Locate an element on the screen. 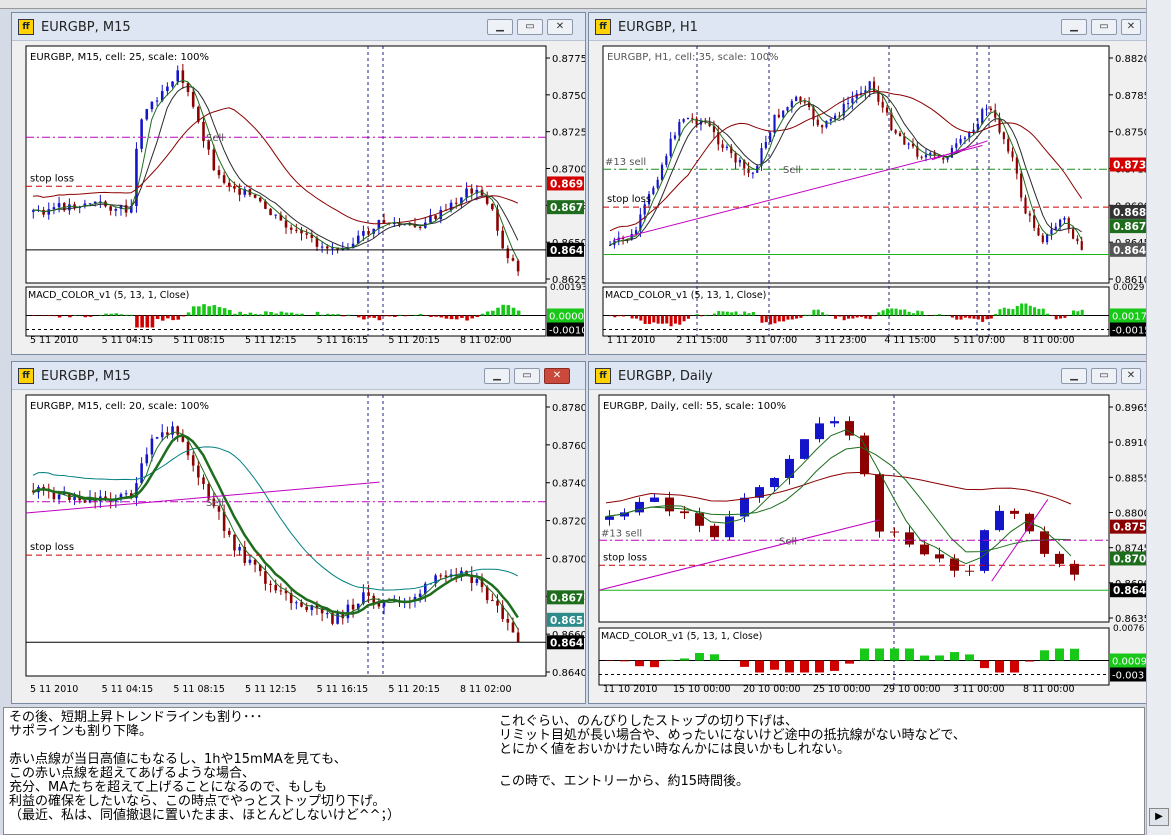 This screenshot has width=1171, height=835. x-tick-label: 5 11 2010 is located at coordinates (54, 689).